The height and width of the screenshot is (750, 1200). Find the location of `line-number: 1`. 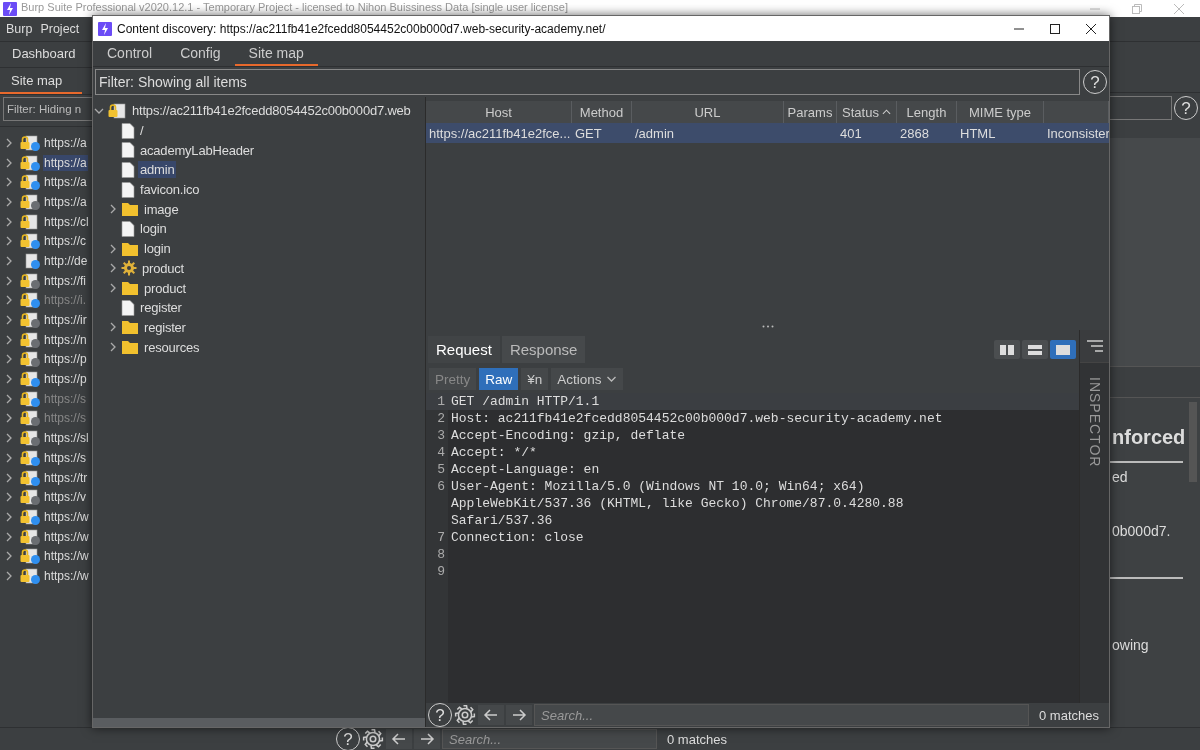

line-number: 1 is located at coordinates (441, 401).